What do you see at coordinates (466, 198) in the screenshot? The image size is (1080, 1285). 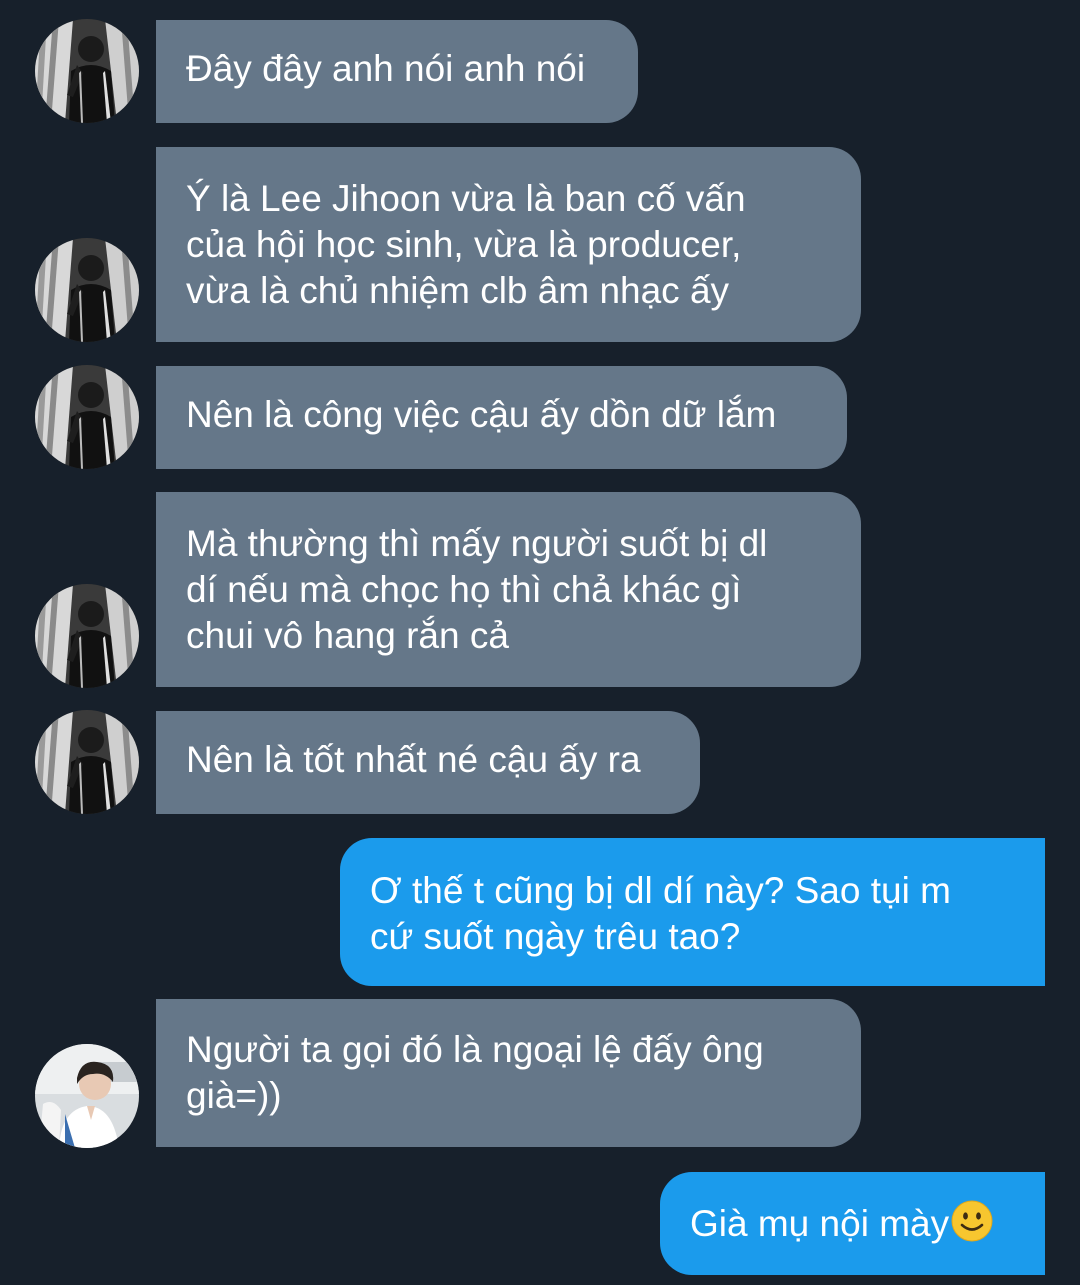 I see `message-line: Ý là Lee Jihoon vừa là ban cố vấn` at bounding box center [466, 198].